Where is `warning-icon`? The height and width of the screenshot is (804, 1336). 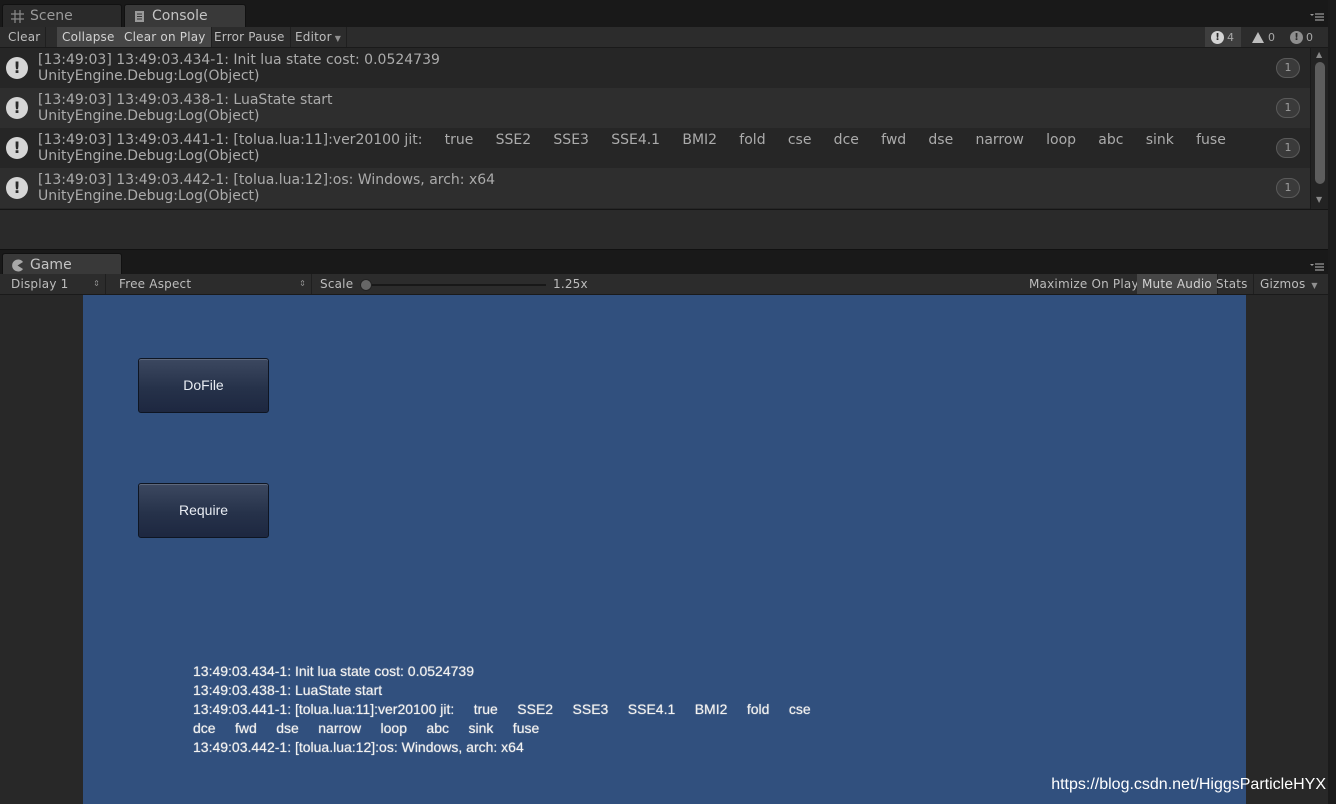
warning-icon is located at coordinates (1258, 37).